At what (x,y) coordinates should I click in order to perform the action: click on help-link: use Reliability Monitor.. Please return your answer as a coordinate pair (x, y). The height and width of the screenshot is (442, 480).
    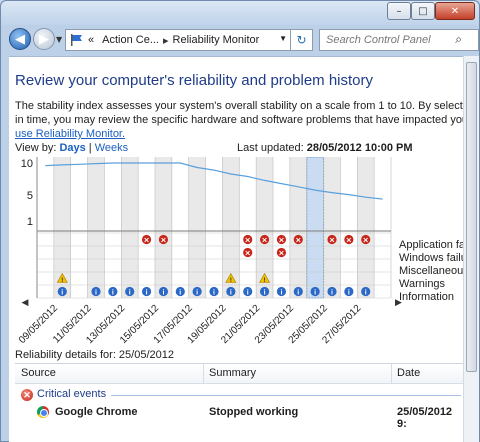
    Looking at the image, I should click on (239, 134).